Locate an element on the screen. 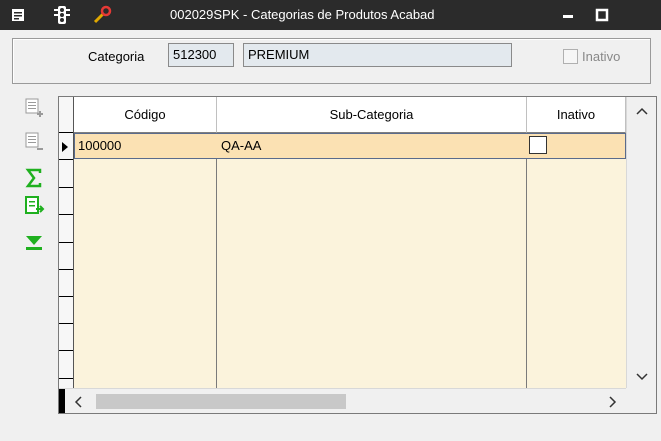 Image resolution: width=661 pixels, height=441 pixels. sum-icon is located at coordinates (34, 178).